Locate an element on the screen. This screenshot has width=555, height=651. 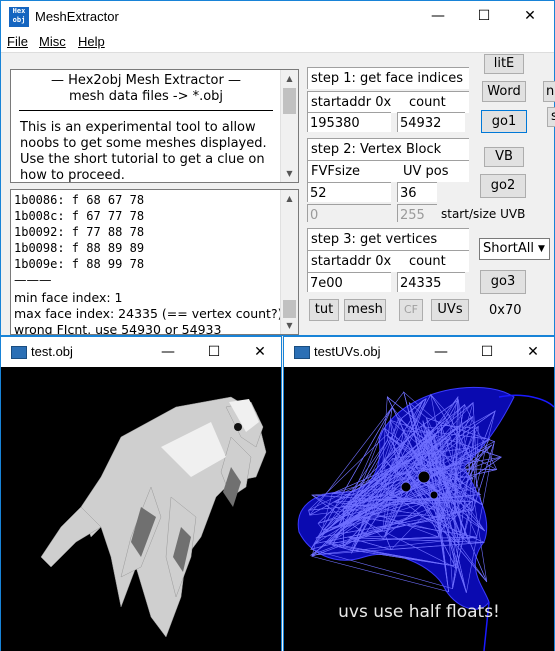
uv-pos-input: 36 is located at coordinates (417, 192).